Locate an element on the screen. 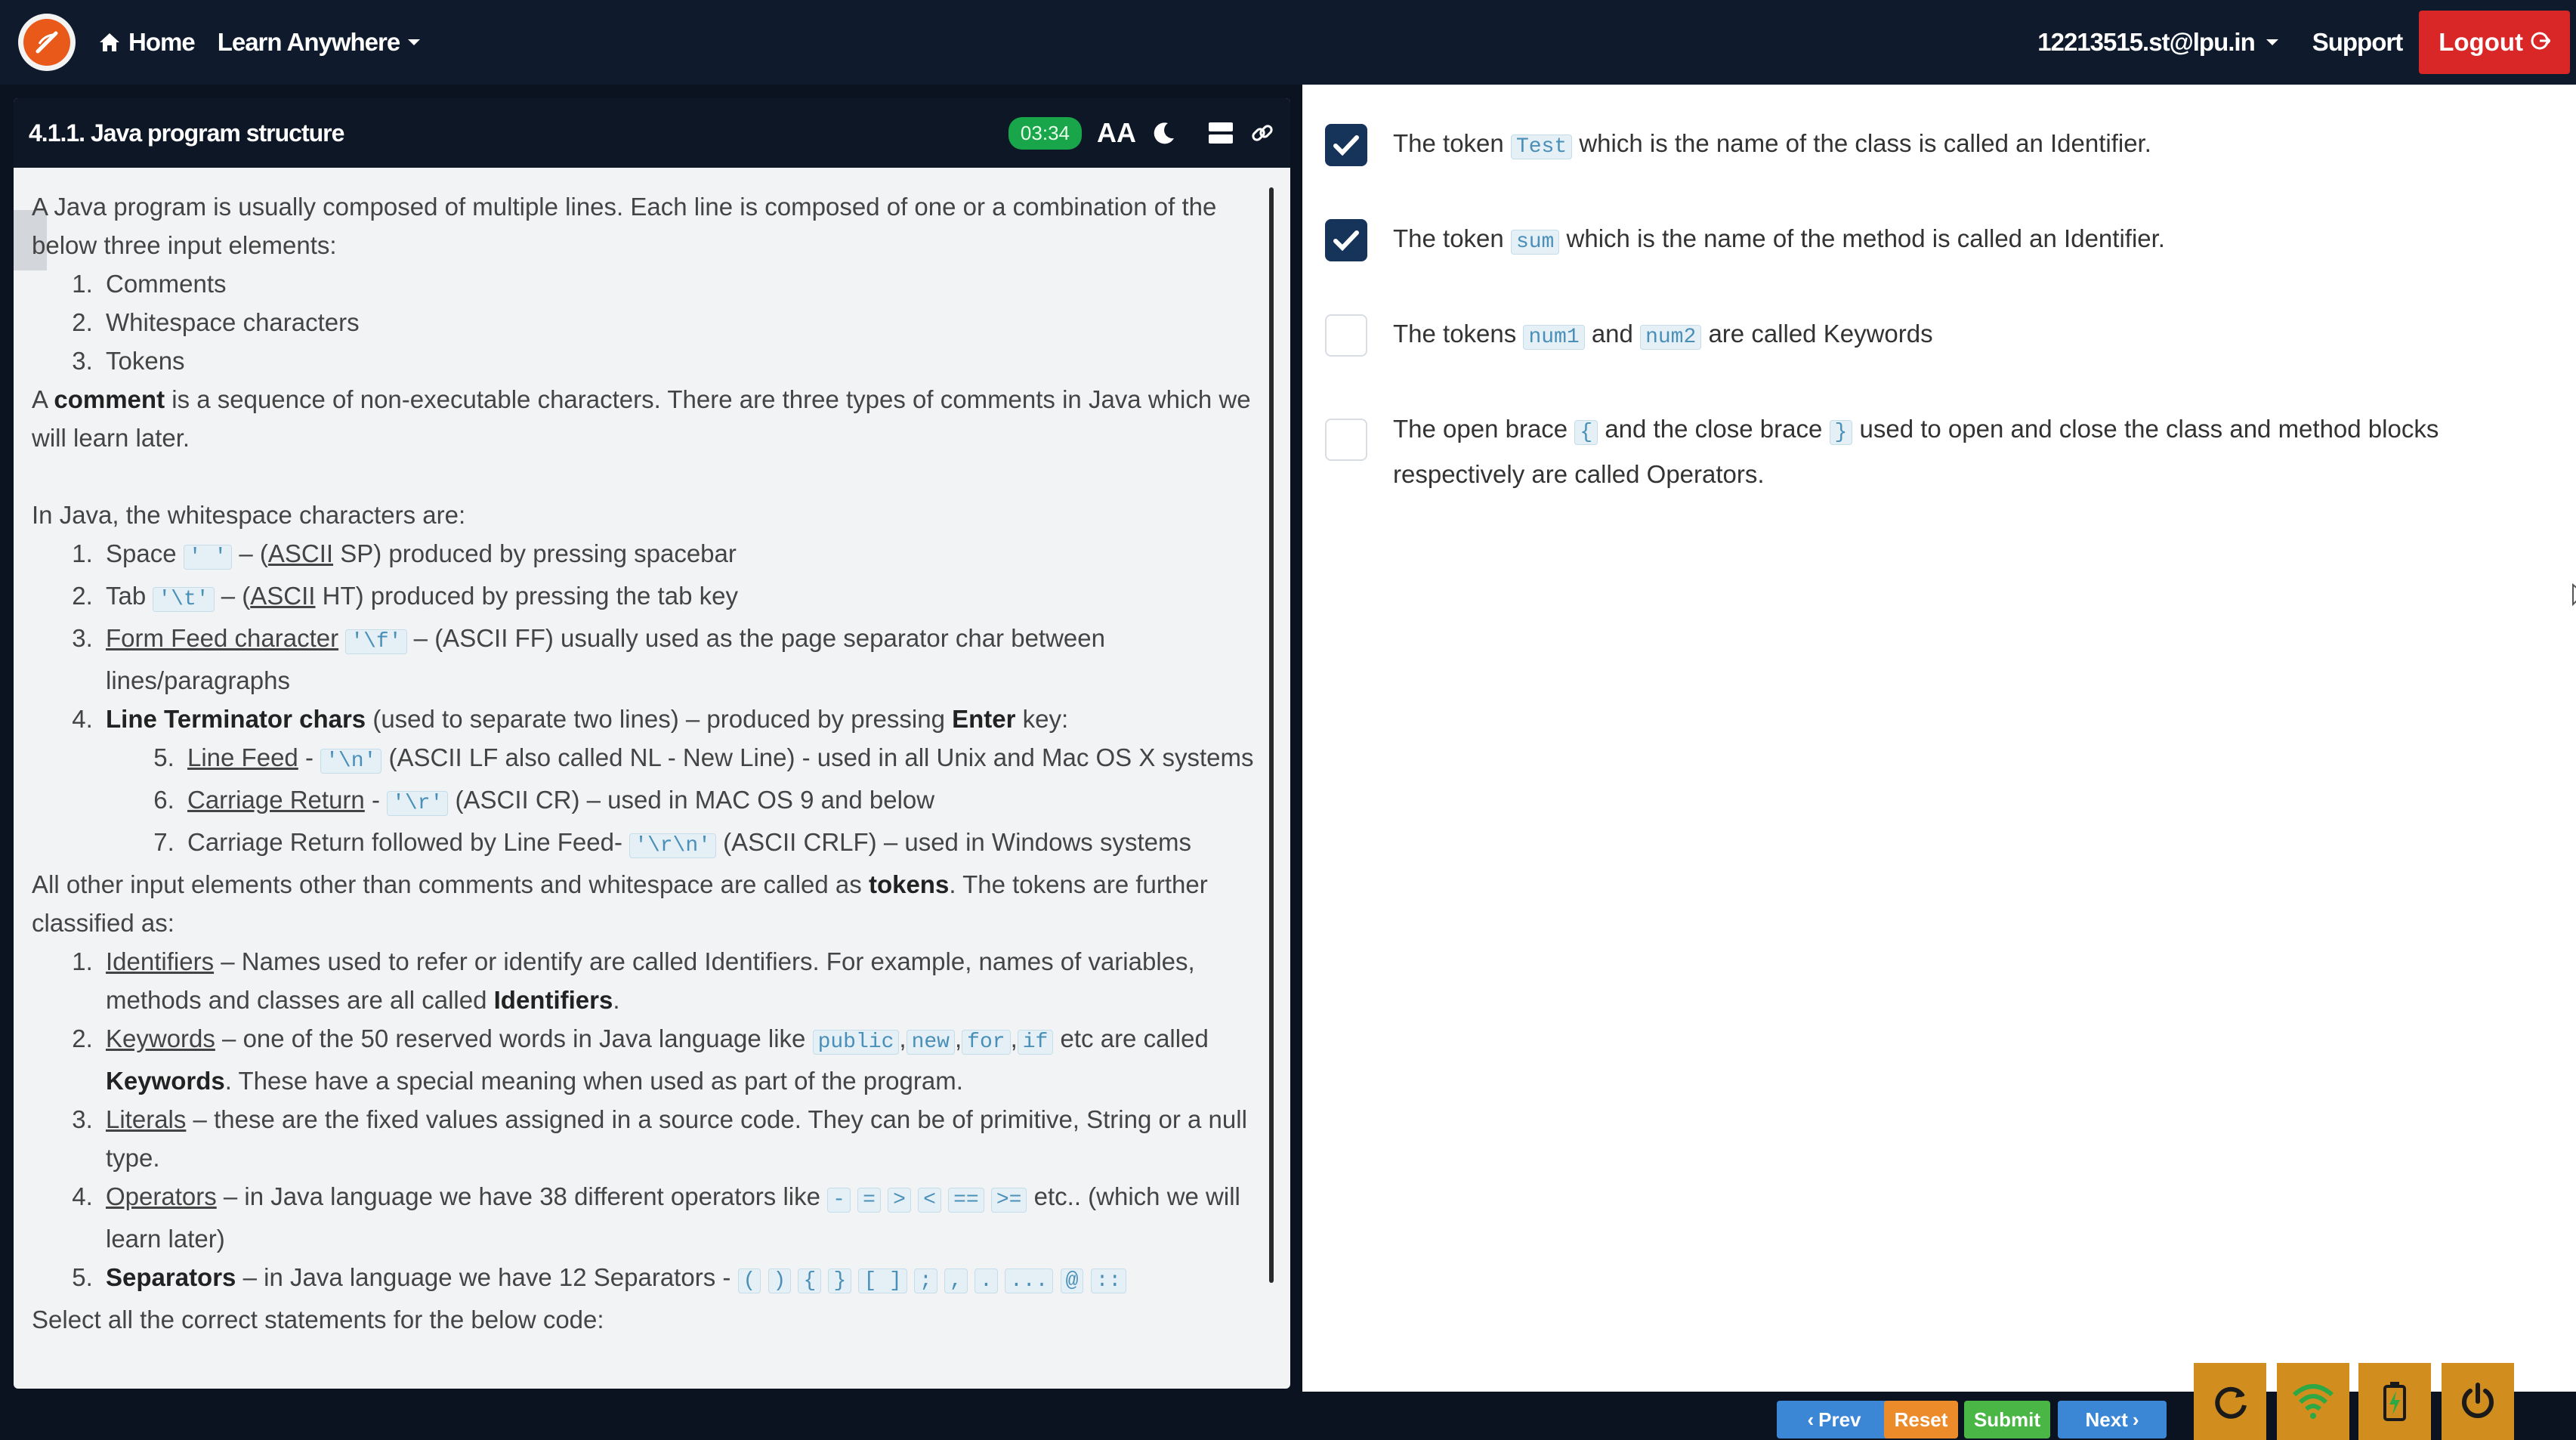  list-item: Whitespace characters is located at coordinates (681, 322).